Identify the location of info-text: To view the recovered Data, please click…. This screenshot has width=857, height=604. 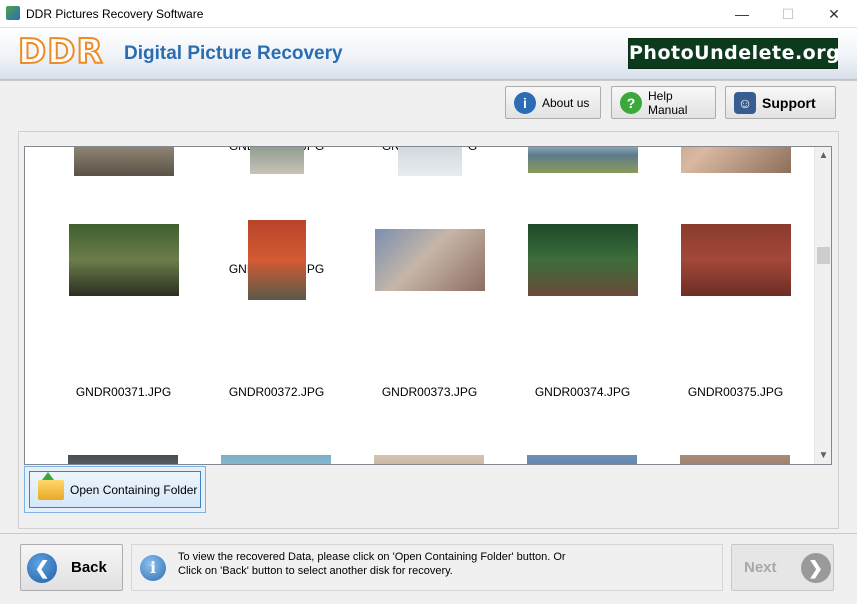
(448, 564).